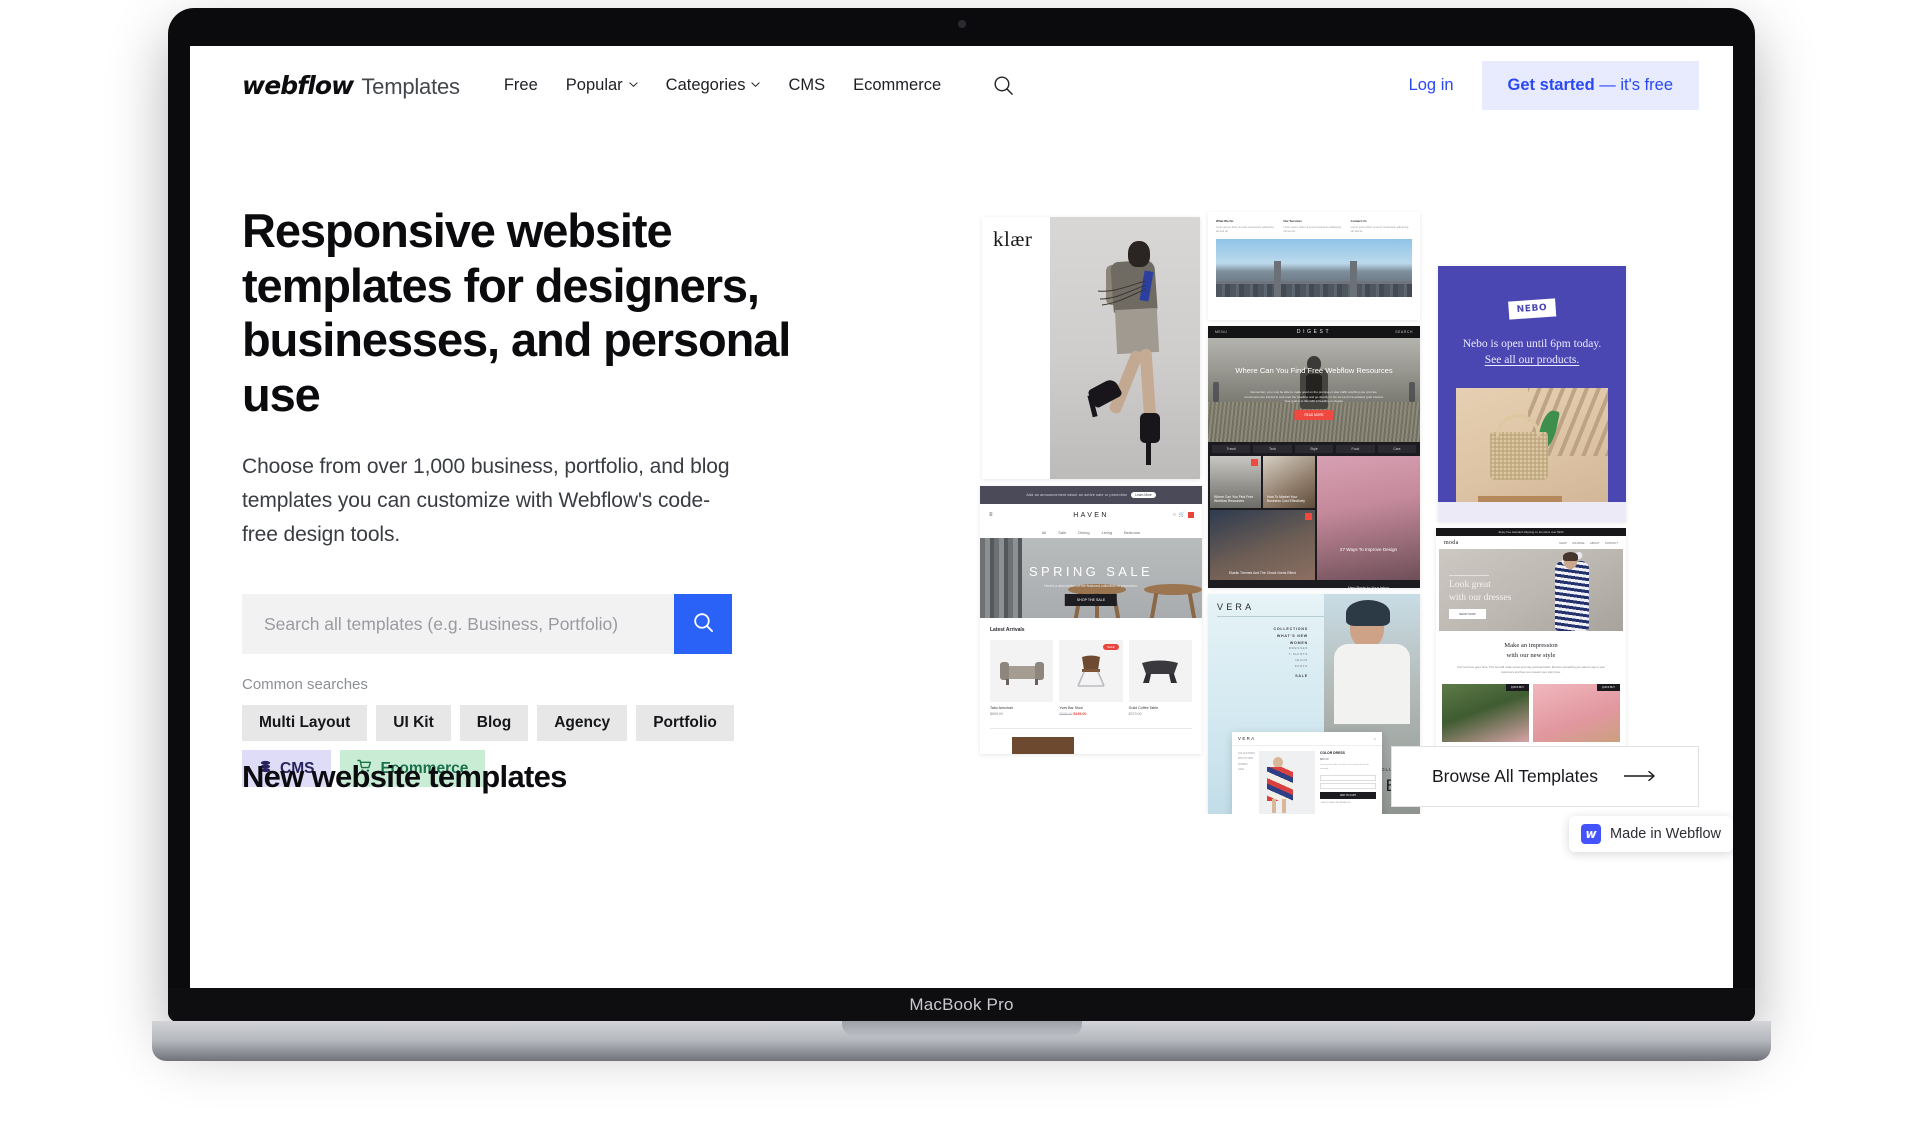  Describe the element at coordinates (1231, 449) in the screenshot. I see `digest-category: Travel` at that location.